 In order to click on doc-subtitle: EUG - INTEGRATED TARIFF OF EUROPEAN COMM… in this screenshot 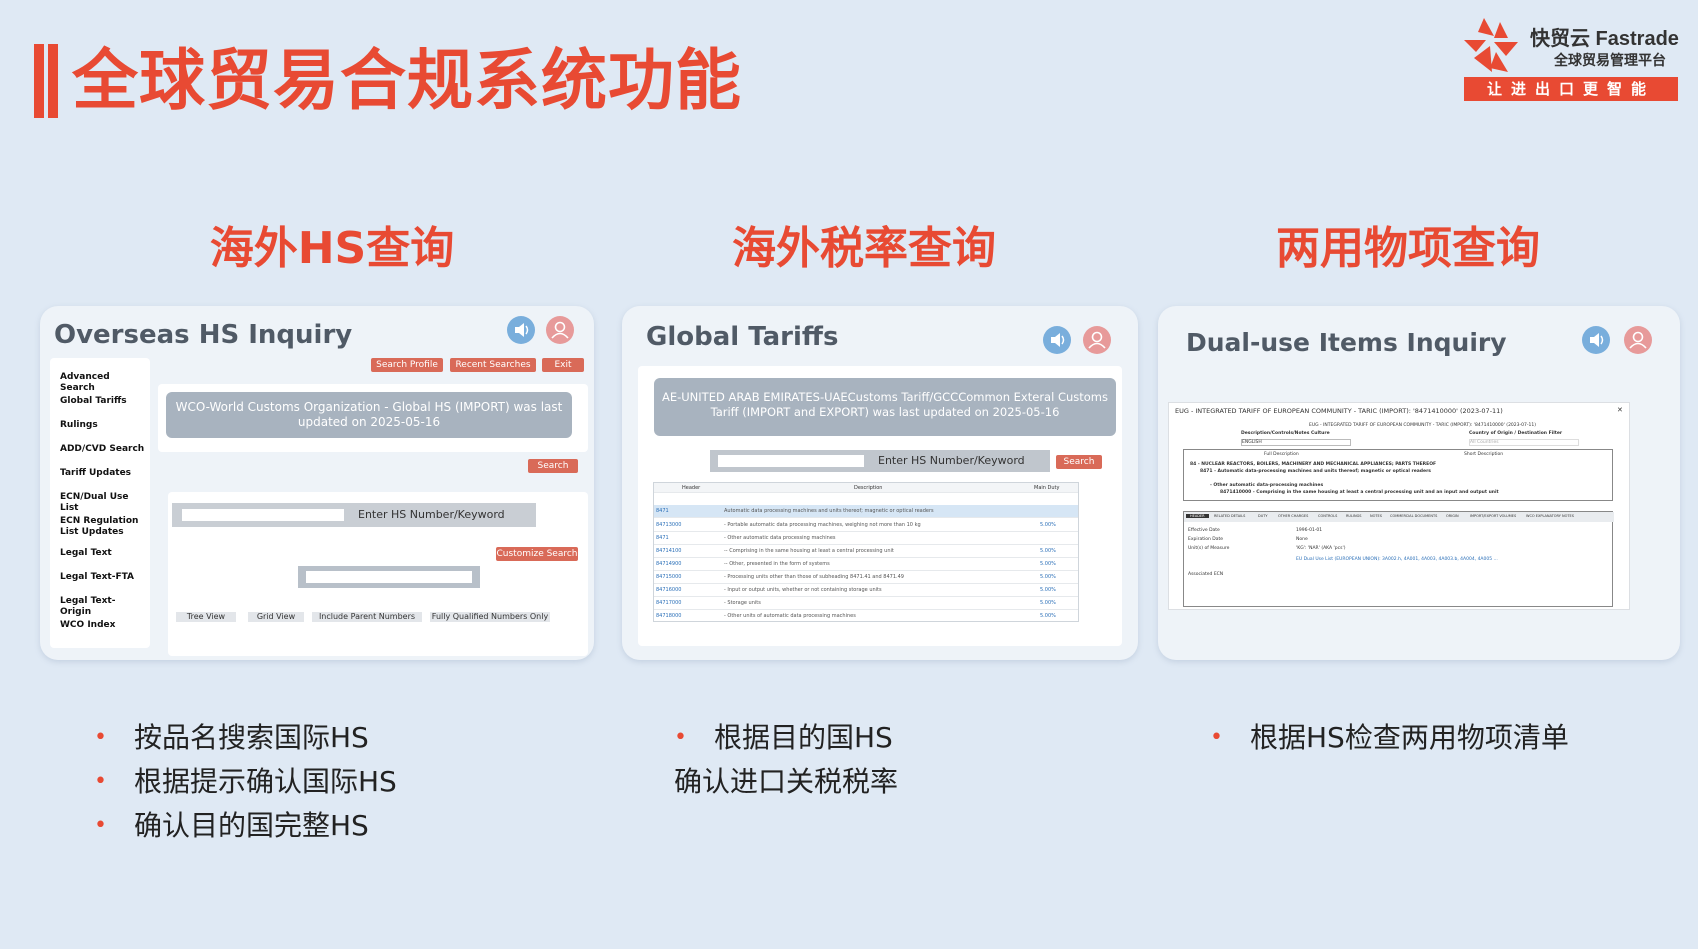, I will do `click(1422, 425)`.